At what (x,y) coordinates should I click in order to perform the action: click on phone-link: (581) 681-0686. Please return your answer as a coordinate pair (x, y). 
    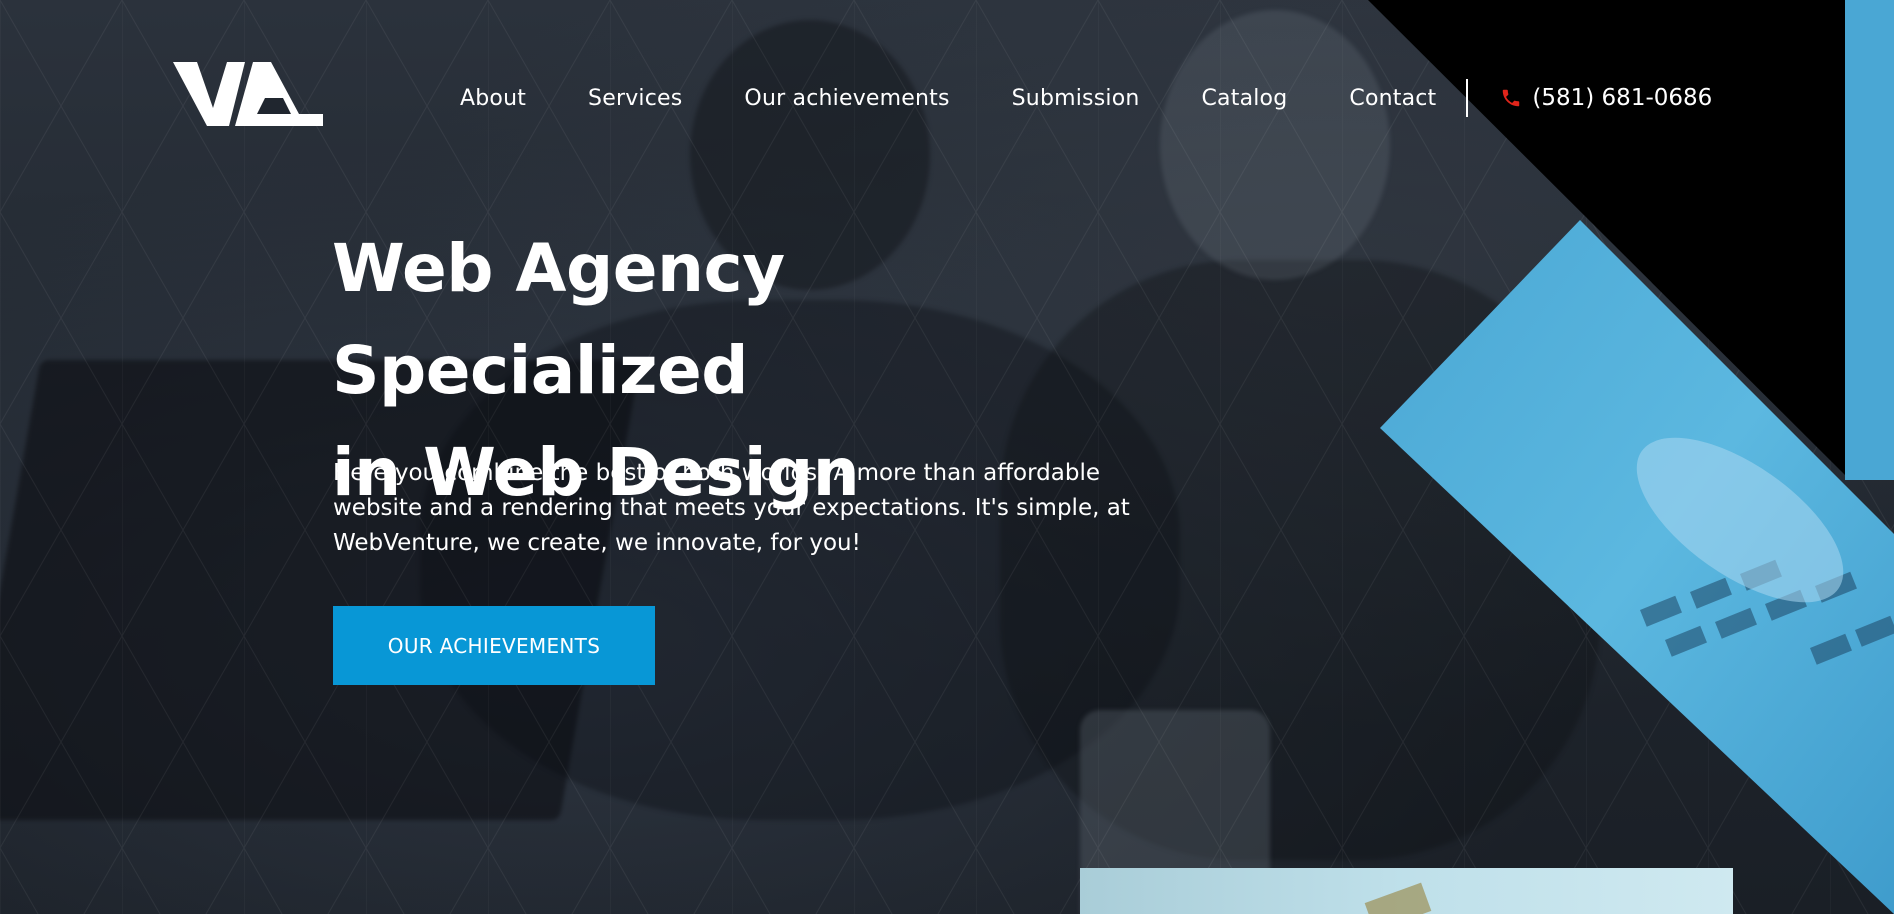
    Looking at the image, I should click on (1606, 98).